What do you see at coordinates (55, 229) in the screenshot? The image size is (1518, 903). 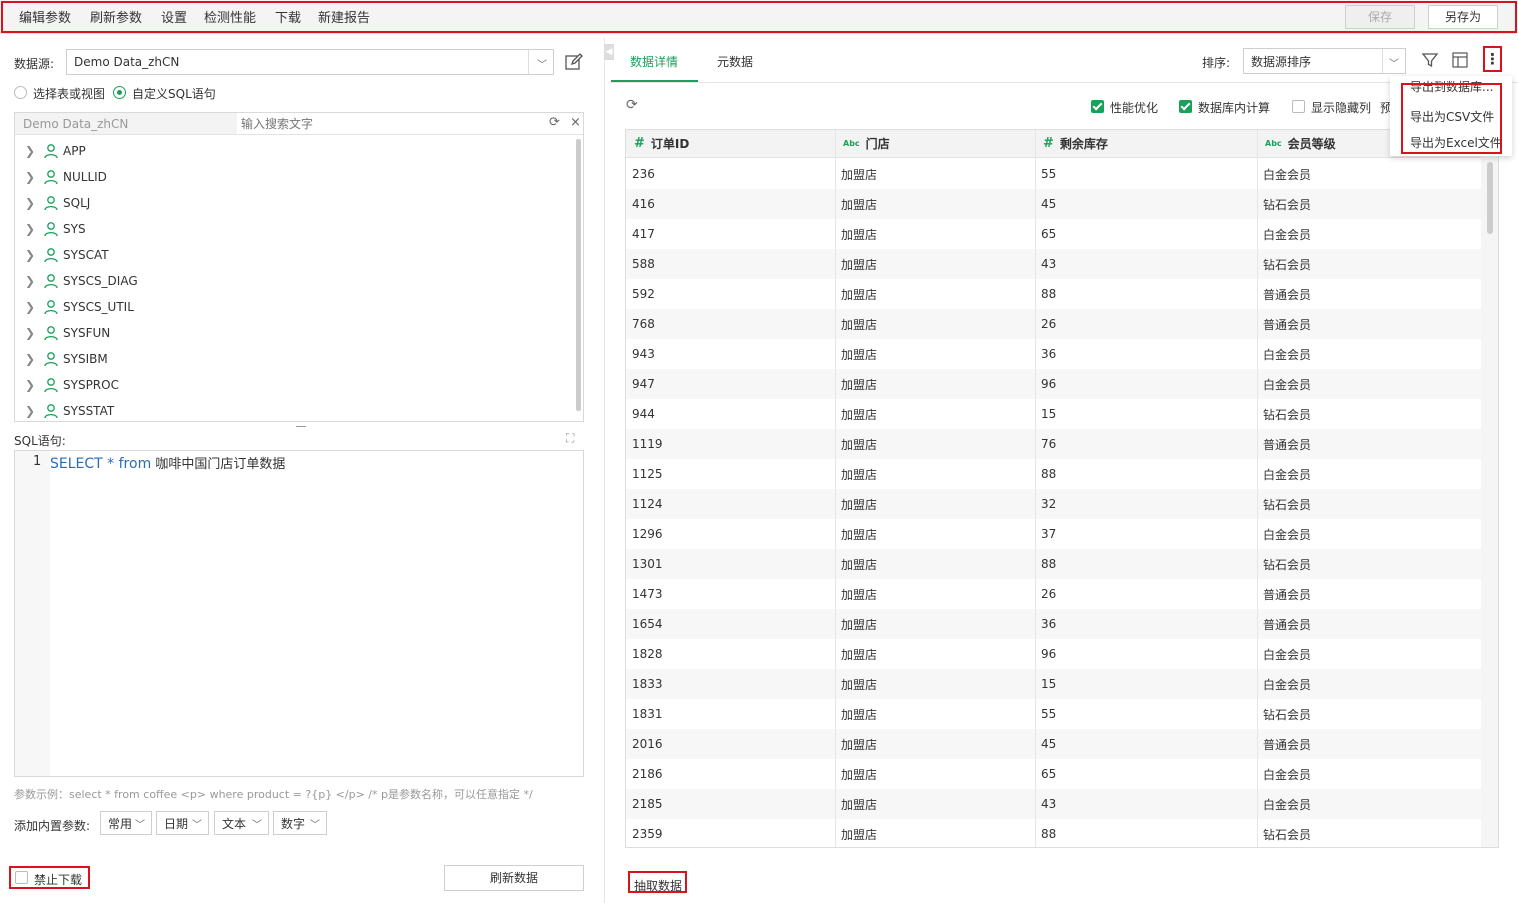 I see `tree-item: ❯ SYS` at bounding box center [55, 229].